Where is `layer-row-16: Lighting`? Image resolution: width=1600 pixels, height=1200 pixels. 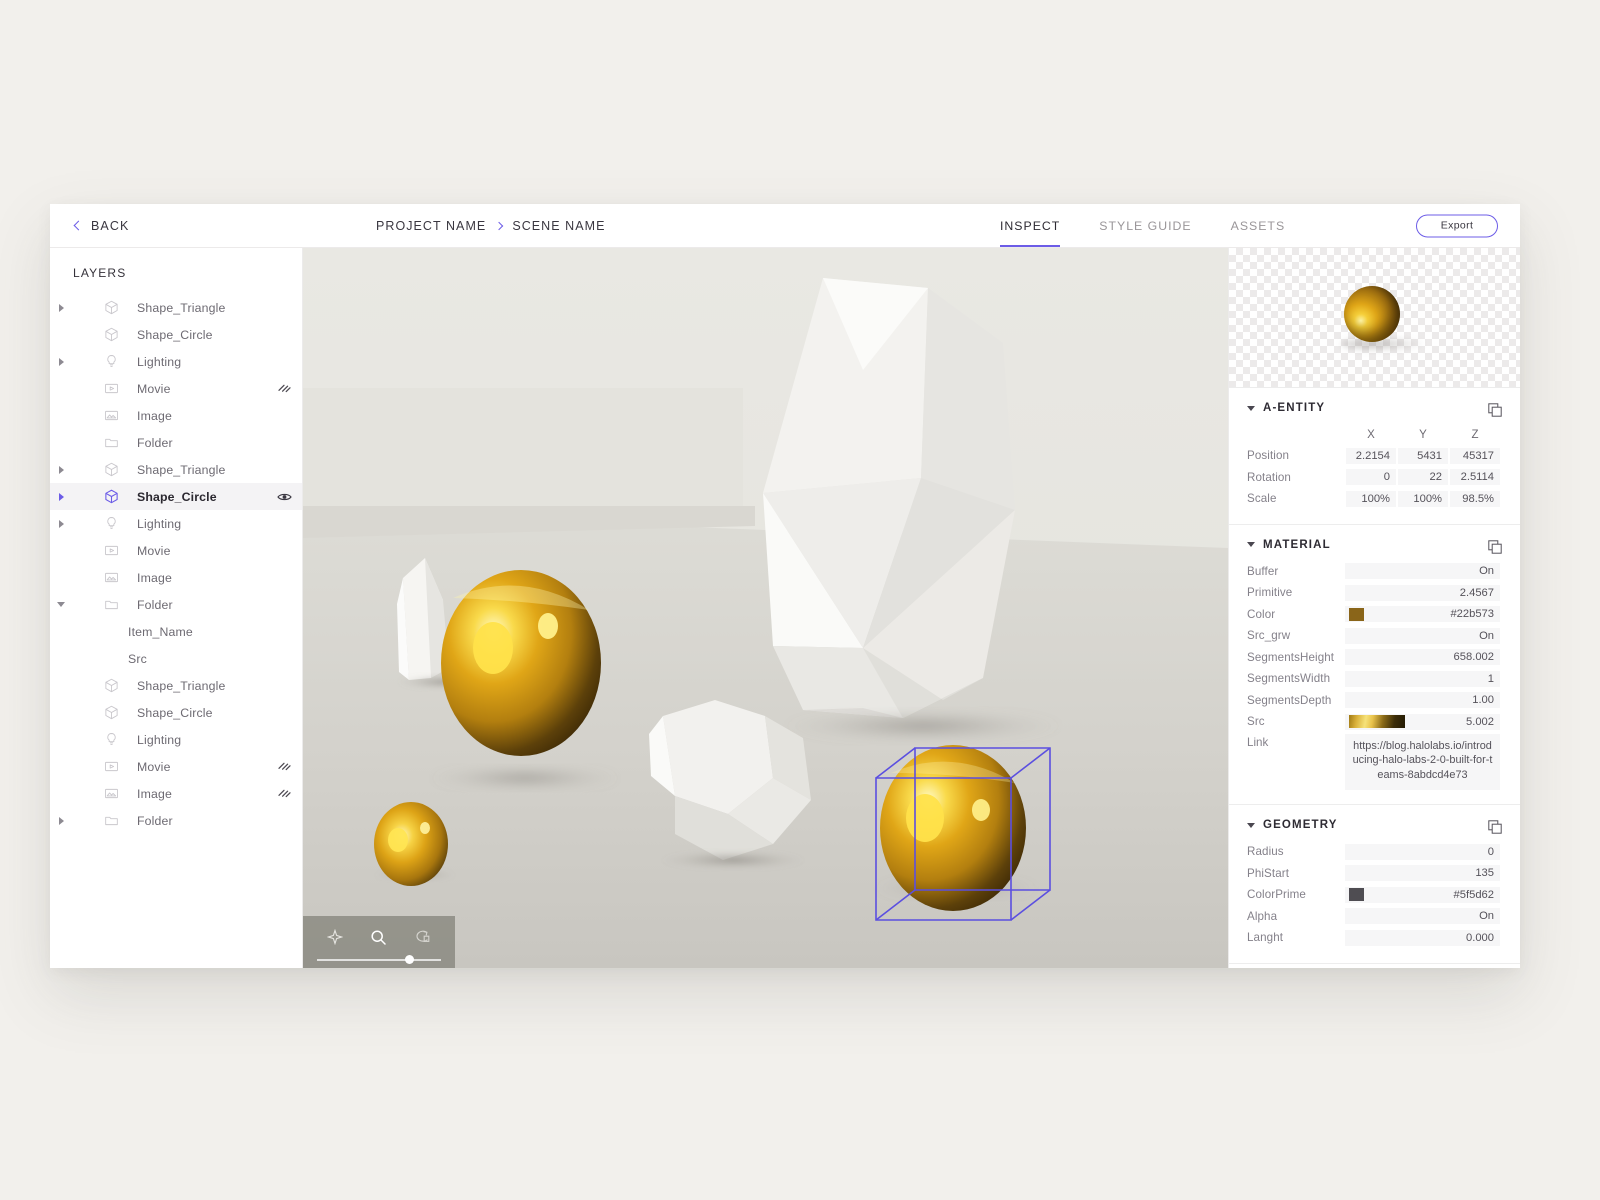 layer-row-16: Lighting is located at coordinates (176, 739).